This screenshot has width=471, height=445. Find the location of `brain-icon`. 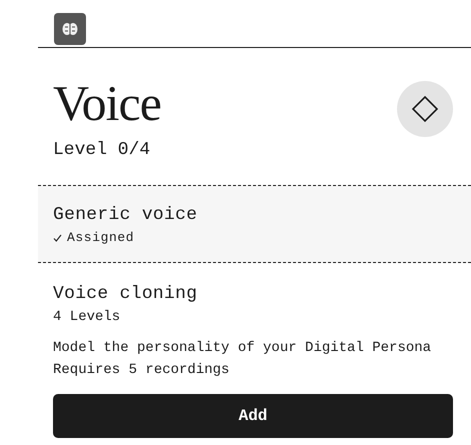

brain-icon is located at coordinates (70, 29).